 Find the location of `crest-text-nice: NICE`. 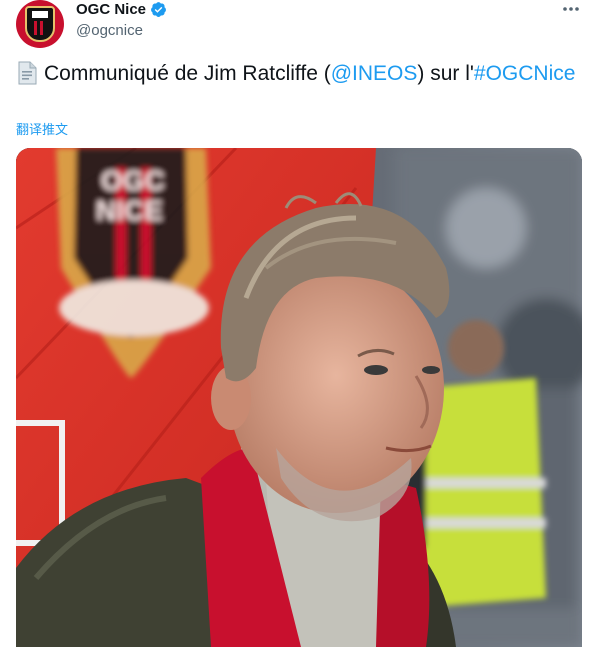

crest-text-nice: NICE is located at coordinates (129, 210).